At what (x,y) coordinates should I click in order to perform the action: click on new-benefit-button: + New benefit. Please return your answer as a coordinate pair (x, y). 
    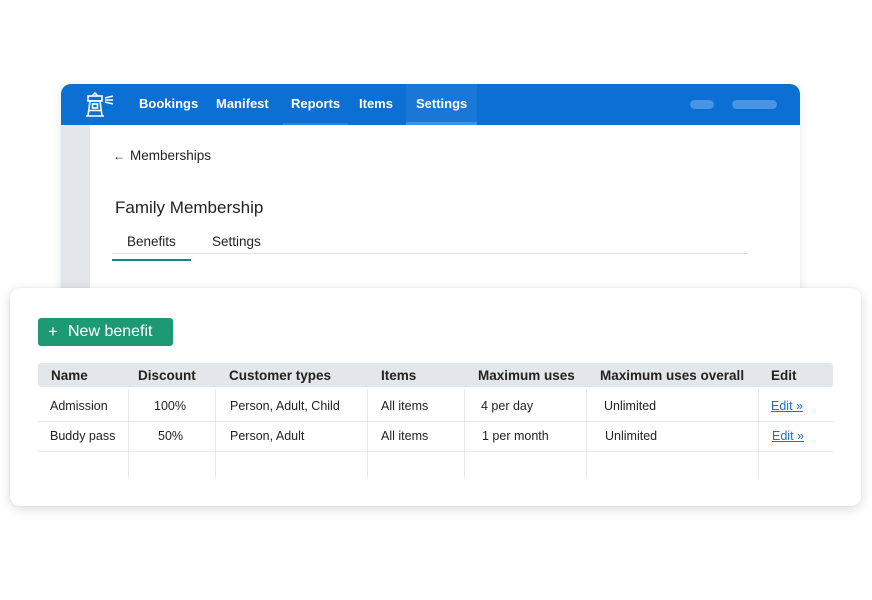
    Looking at the image, I should click on (105, 332).